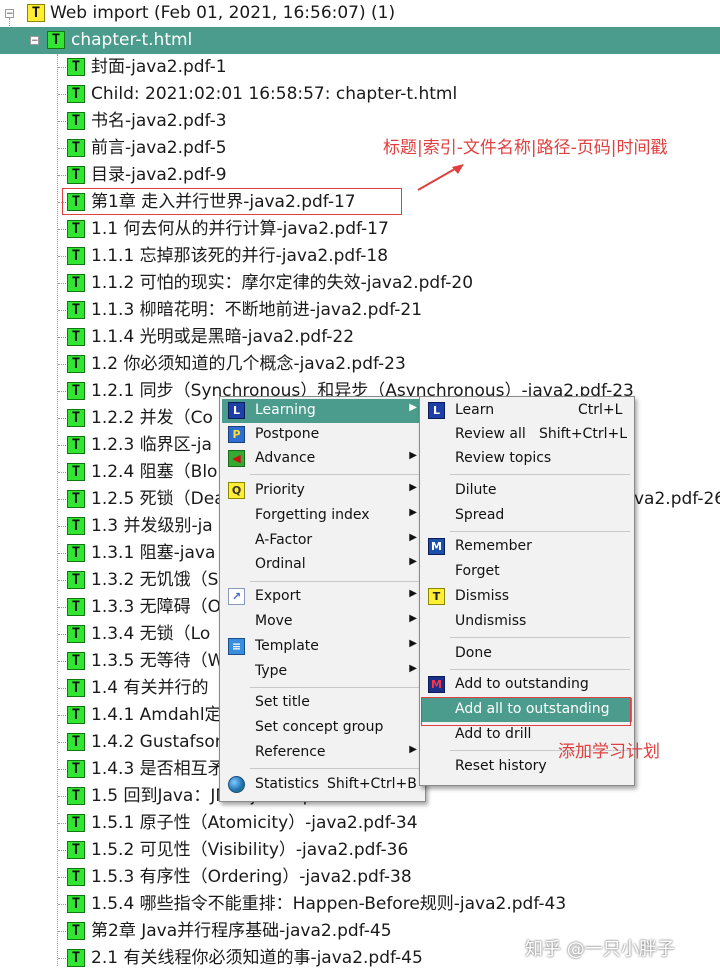 This screenshot has width=720, height=977. I want to click on tree-row-label: 第2章 Java并行程序基础-java2.pdf-45, so click(241, 931).